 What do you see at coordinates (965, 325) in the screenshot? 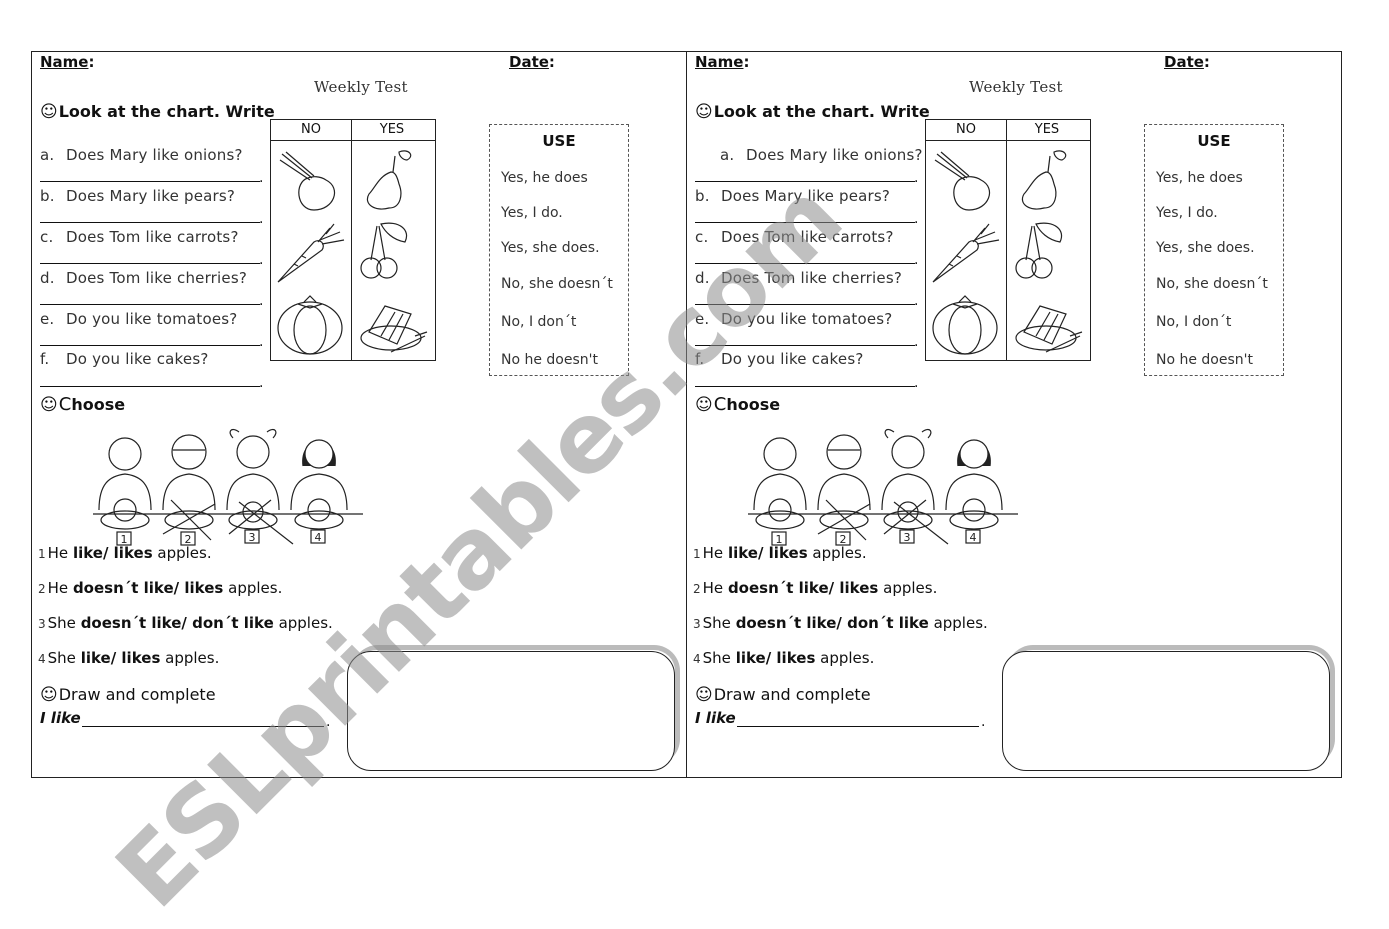
I see `tomato-icon` at bounding box center [965, 325].